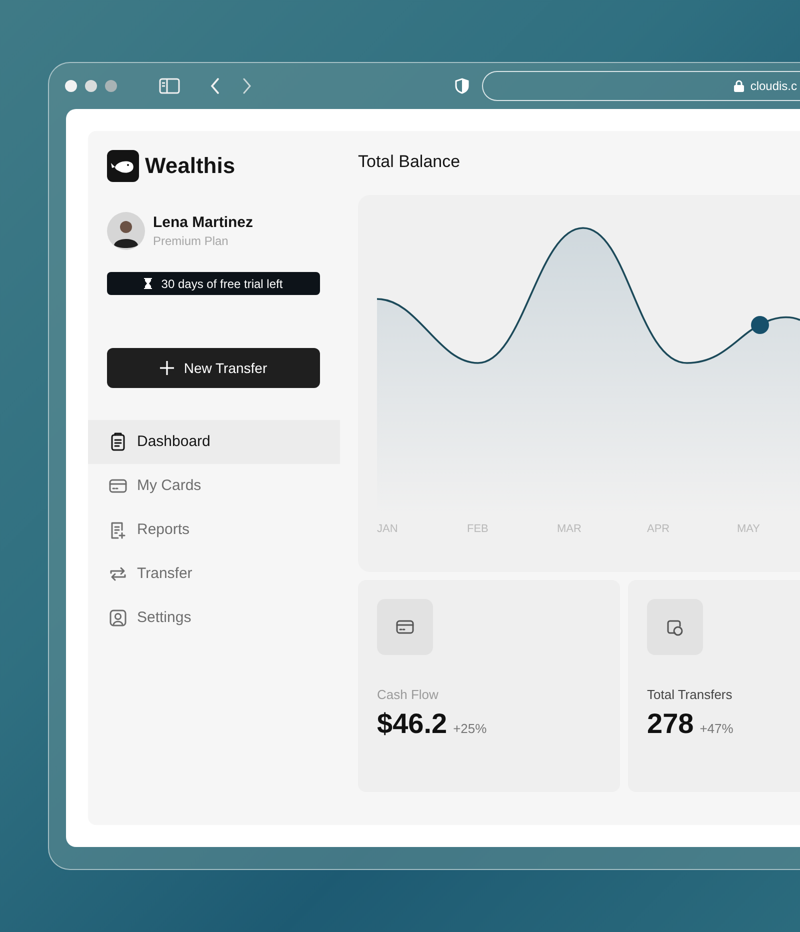 This screenshot has height=932, width=800. Describe the element at coordinates (214, 574) in the screenshot. I see `nav-item: Transfer` at that location.